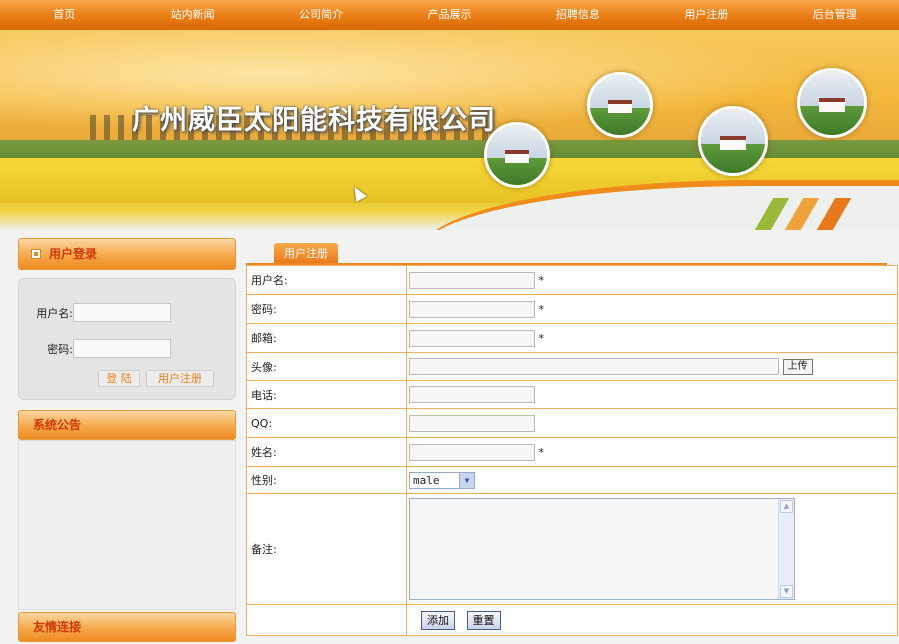  Describe the element at coordinates (652, 423) in the screenshot. I see `qq-cell` at that location.